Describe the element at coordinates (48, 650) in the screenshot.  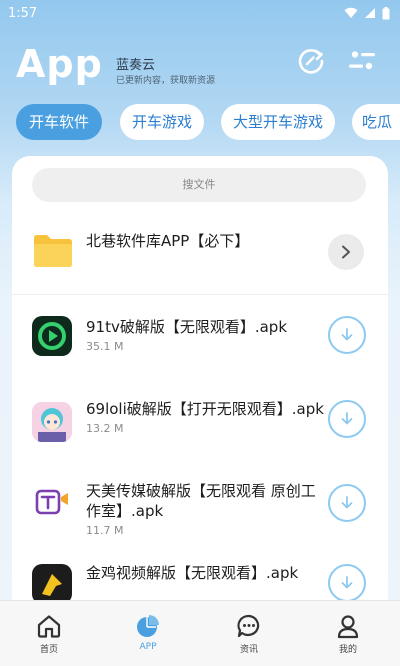
I see `nav-label: 首页` at that location.